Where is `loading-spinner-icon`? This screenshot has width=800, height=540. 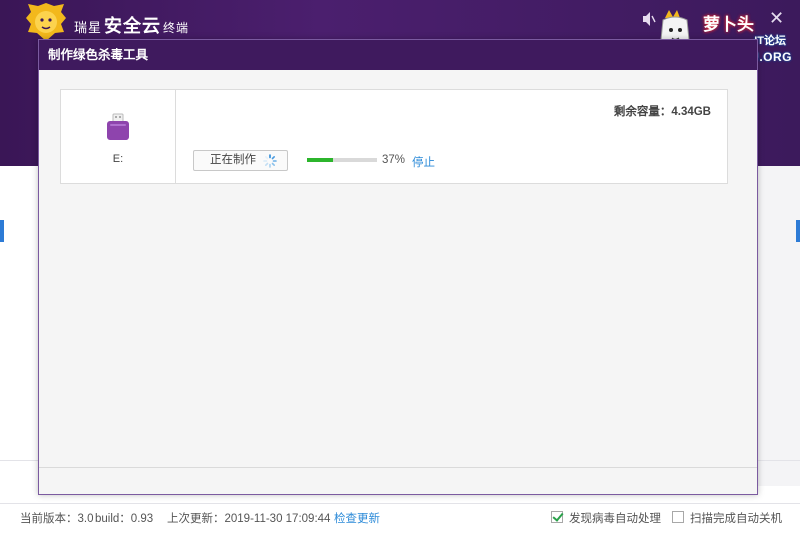
loading-spinner-icon is located at coordinates (270, 161).